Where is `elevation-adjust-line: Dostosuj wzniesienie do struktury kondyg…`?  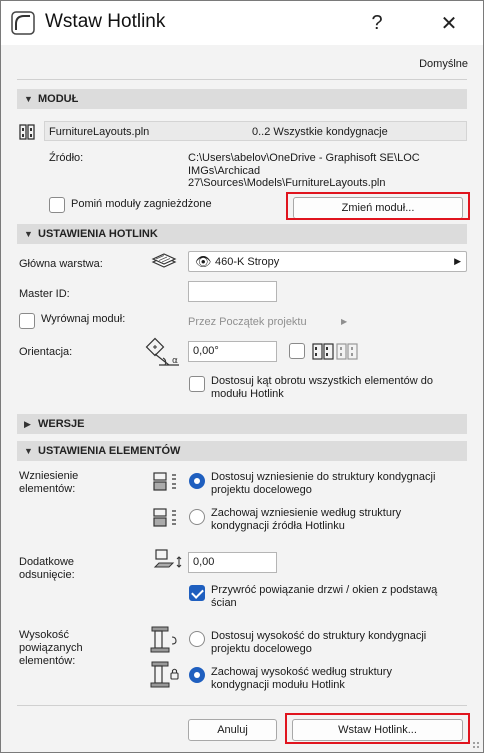 elevation-adjust-line: Dostosuj wzniesienie do struktury kondyg… is located at coordinates (323, 477).